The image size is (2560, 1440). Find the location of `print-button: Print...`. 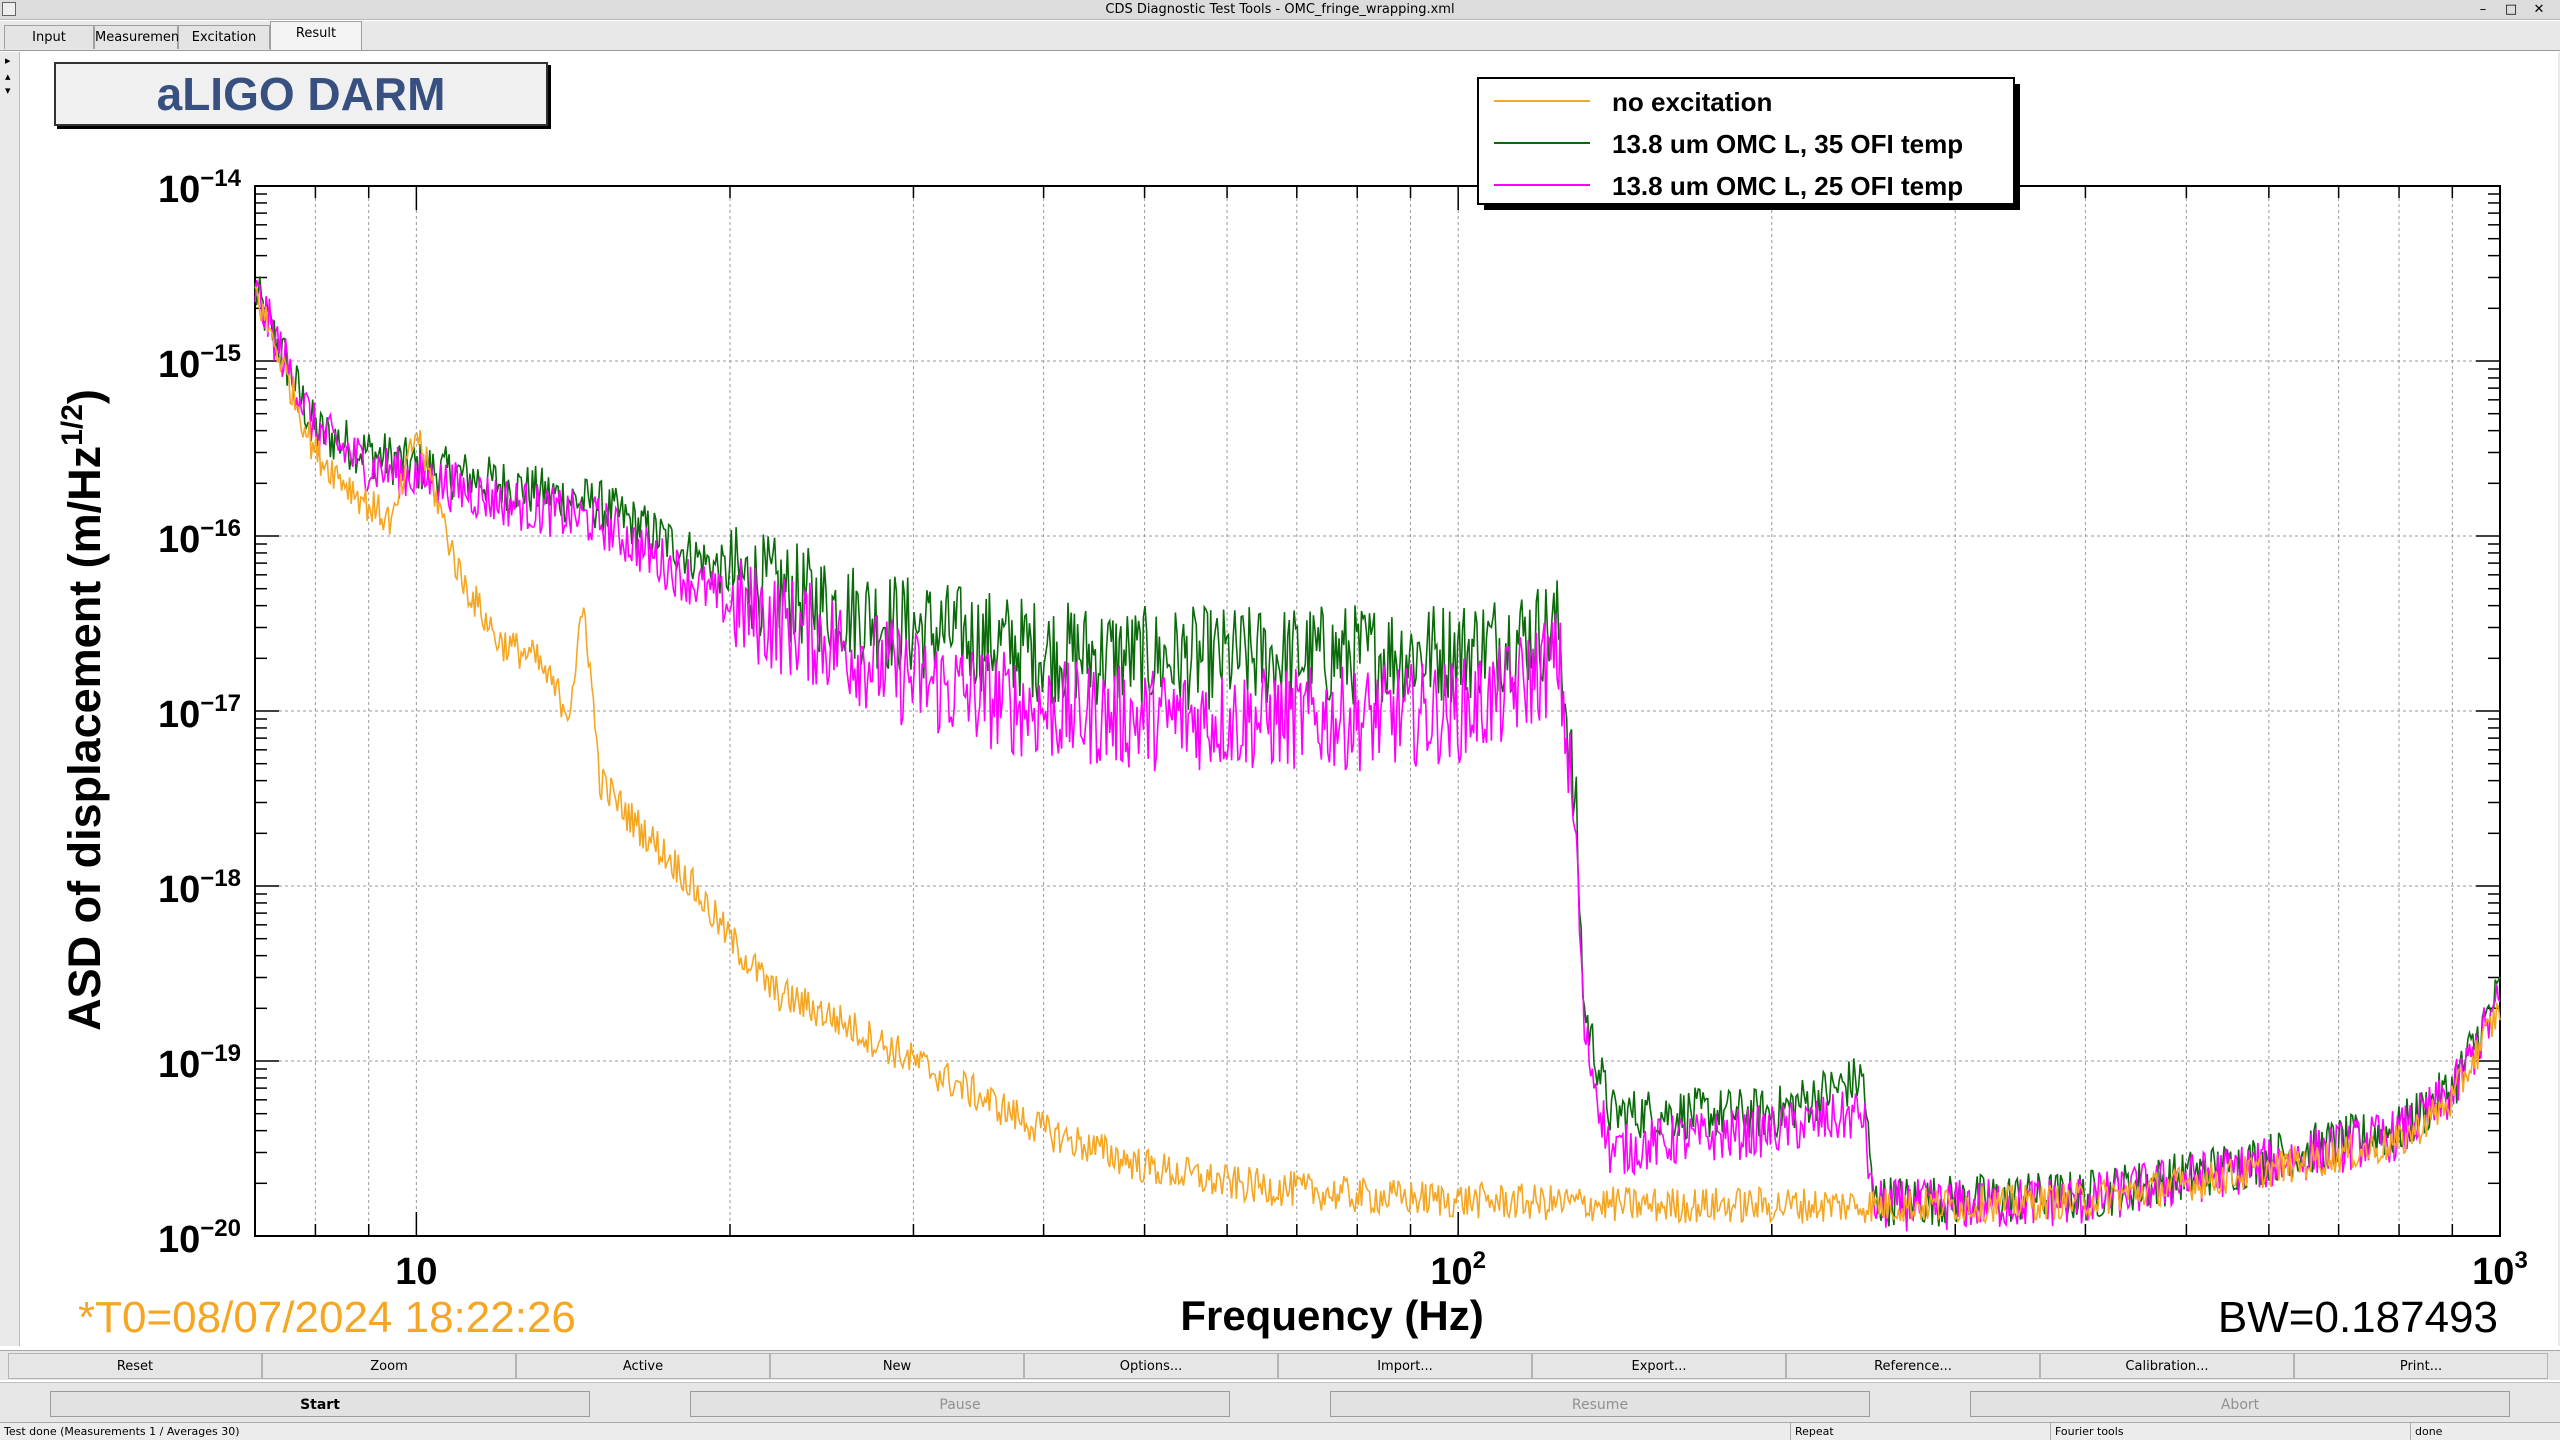

print-button: Print... is located at coordinates (2421, 1366).